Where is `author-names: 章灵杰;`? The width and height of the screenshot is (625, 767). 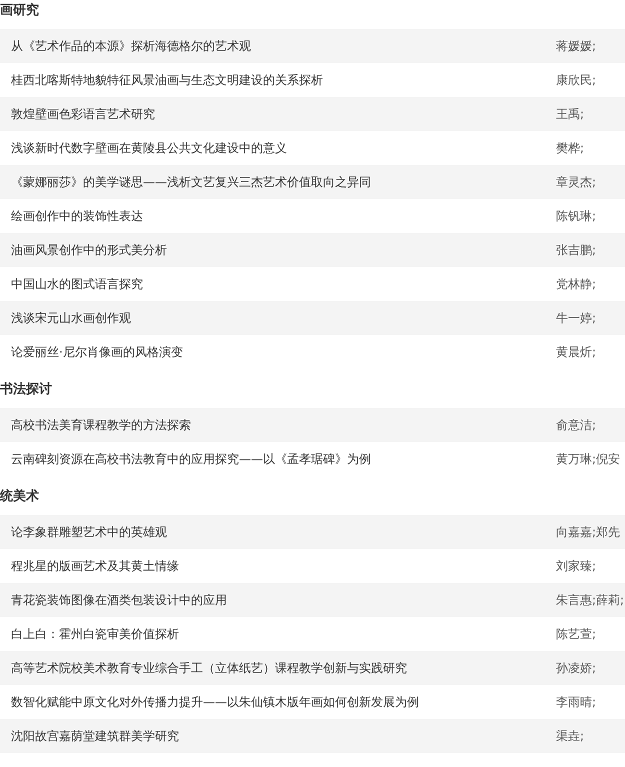 author-names: 章灵杰; is located at coordinates (576, 182).